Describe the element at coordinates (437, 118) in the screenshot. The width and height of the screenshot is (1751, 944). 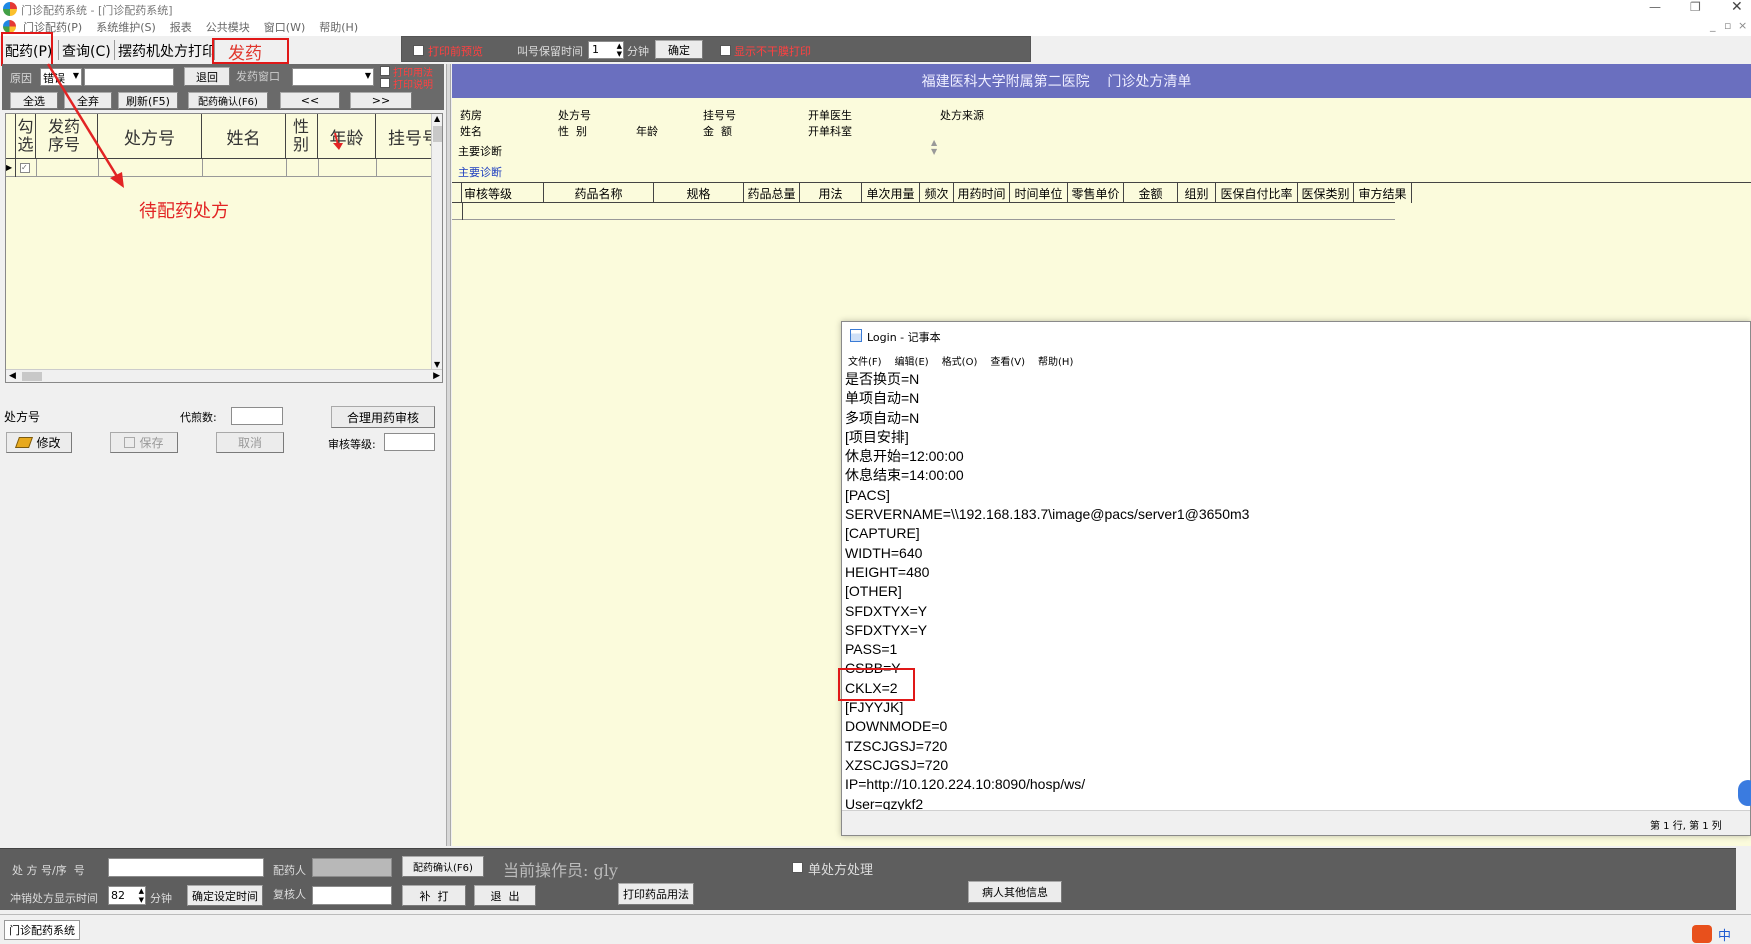
I see `scroll-up-icon: ▲` at that location.